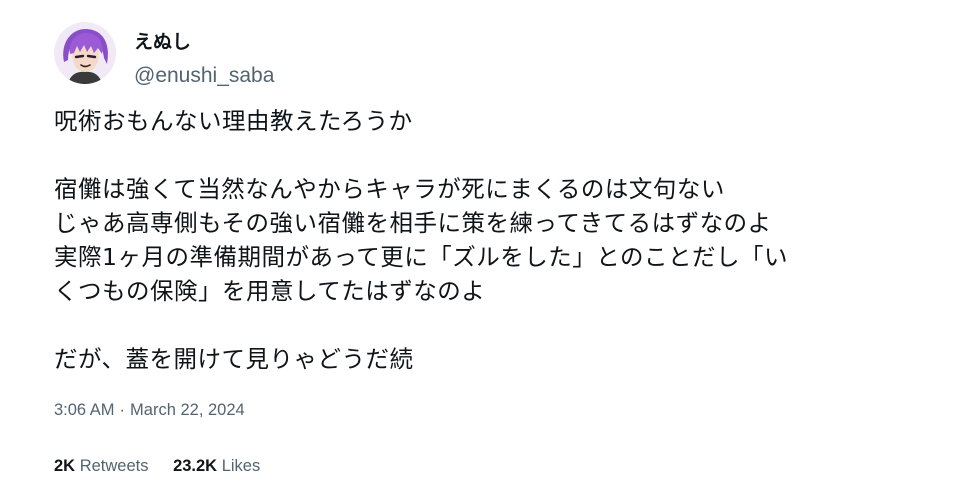  What do you see at coordinates (187, 410) in the screenshot?
I see `tweet-date: March 22, 2024` at bounding box center [187, 410].